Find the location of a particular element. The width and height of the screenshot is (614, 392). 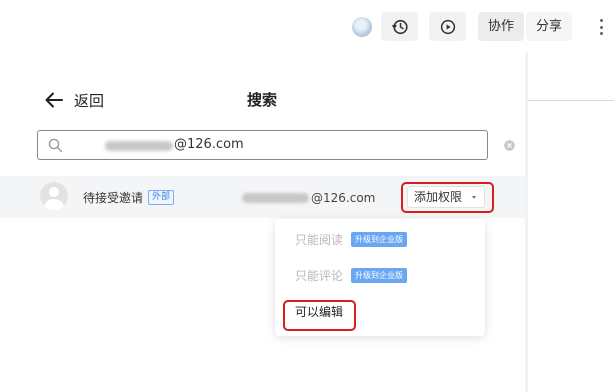

history-button is located at coordinates (399, 26).